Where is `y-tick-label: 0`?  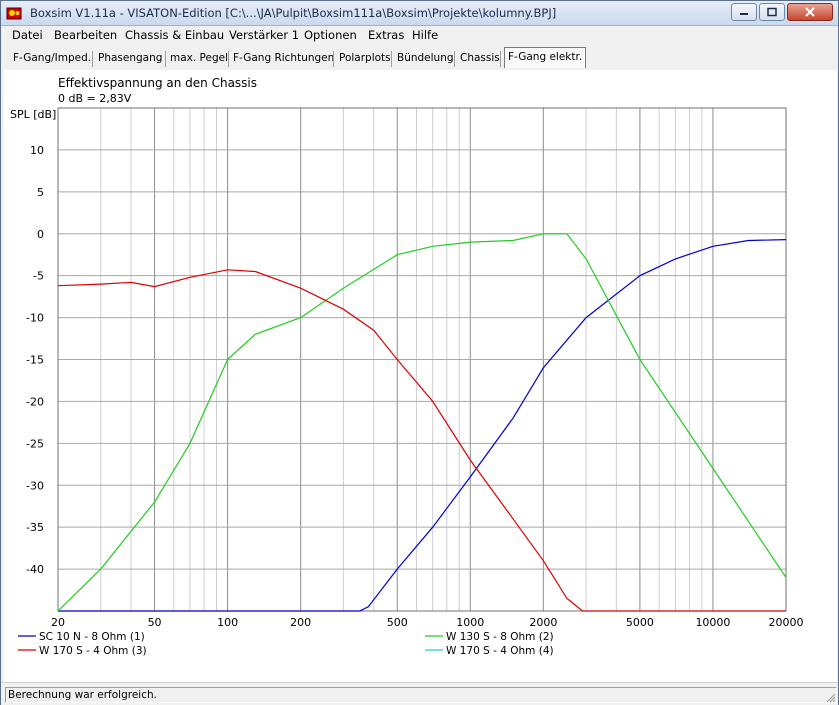 y-tick-label: 0 is located at coordinates (40, 234).